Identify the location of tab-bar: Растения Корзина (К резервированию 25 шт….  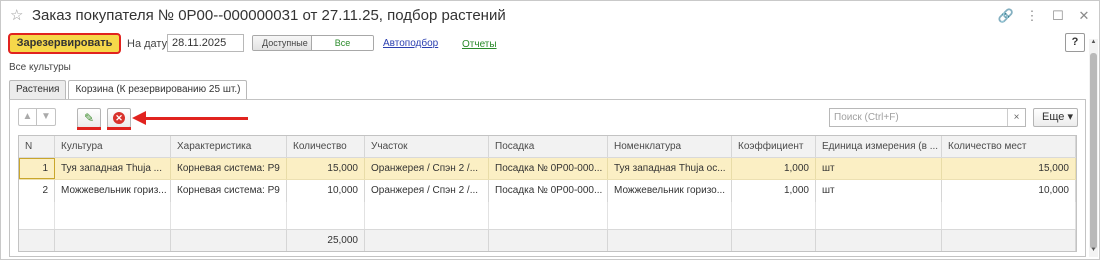
(129, 90).